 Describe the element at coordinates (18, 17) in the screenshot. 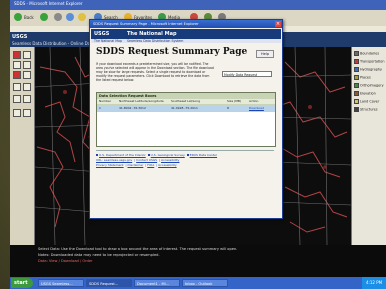

I see `back-arrow-icon` at that location.